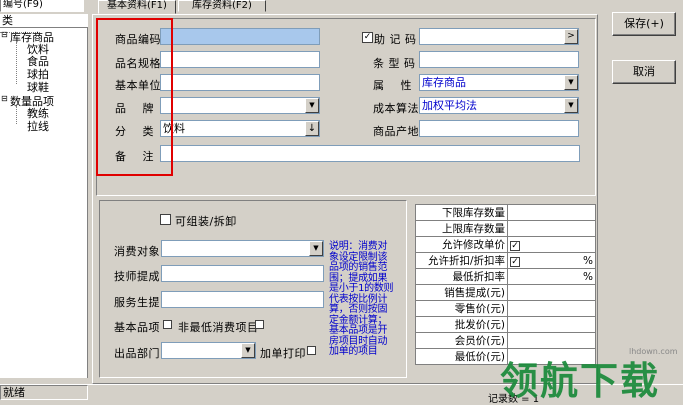 This screenshot has height=405, width=683. Describe the element at coordinates (222, 6) in the screenshot. I see `tab-stock-info: 库存资料(F2)` at that location.